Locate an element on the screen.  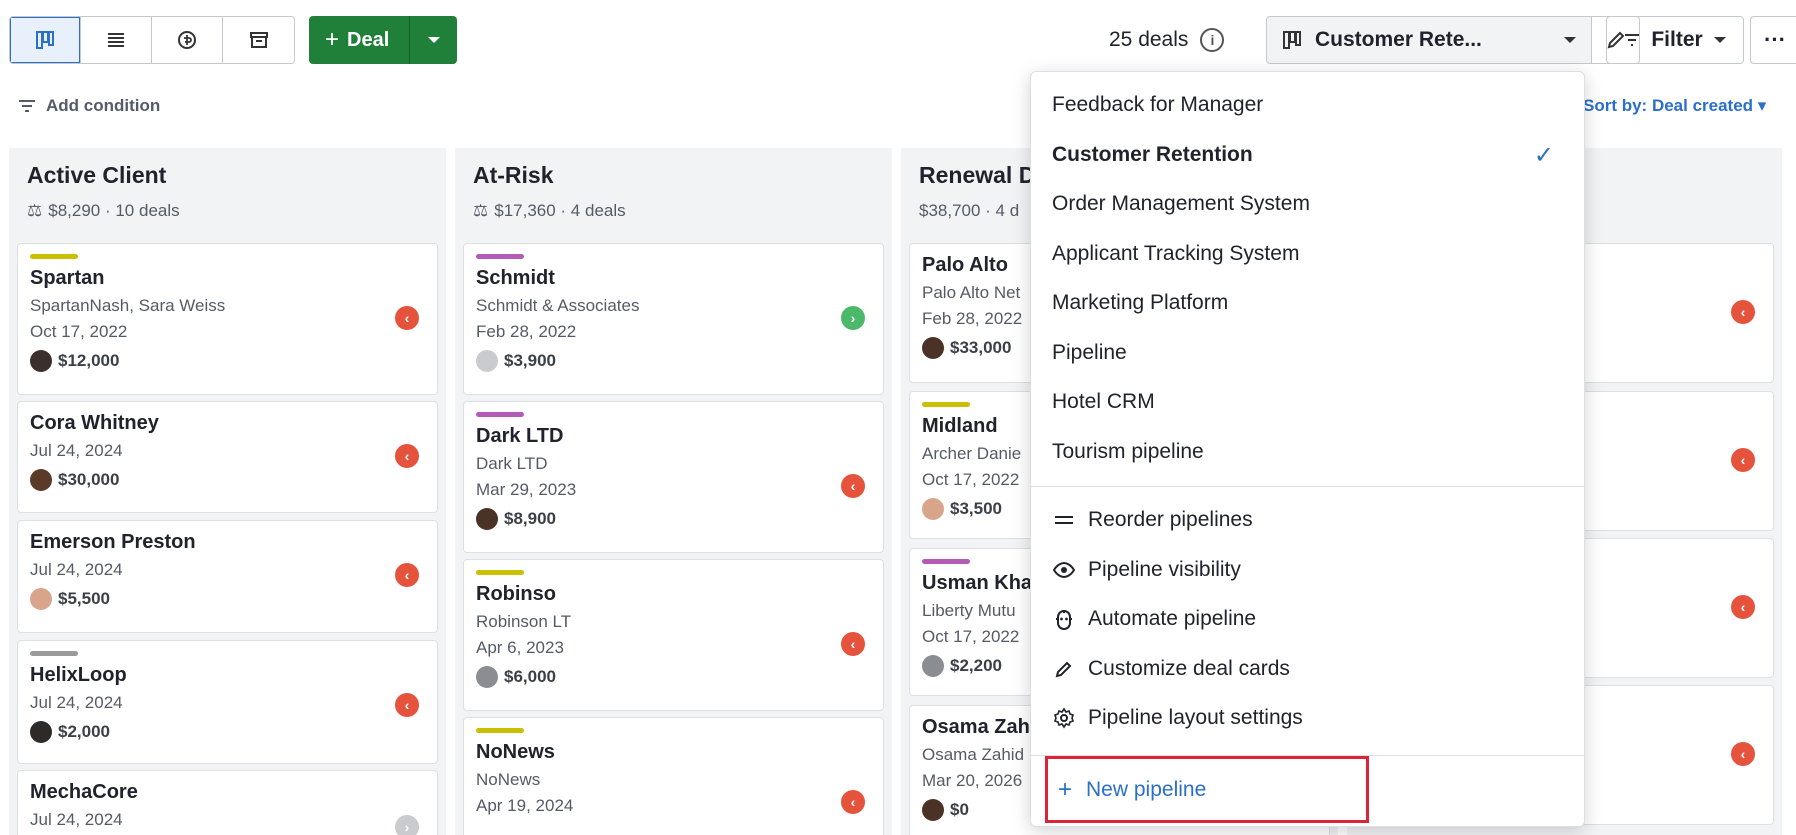
pipeline-option: Order Management System is located at coordinates (1303, 204).